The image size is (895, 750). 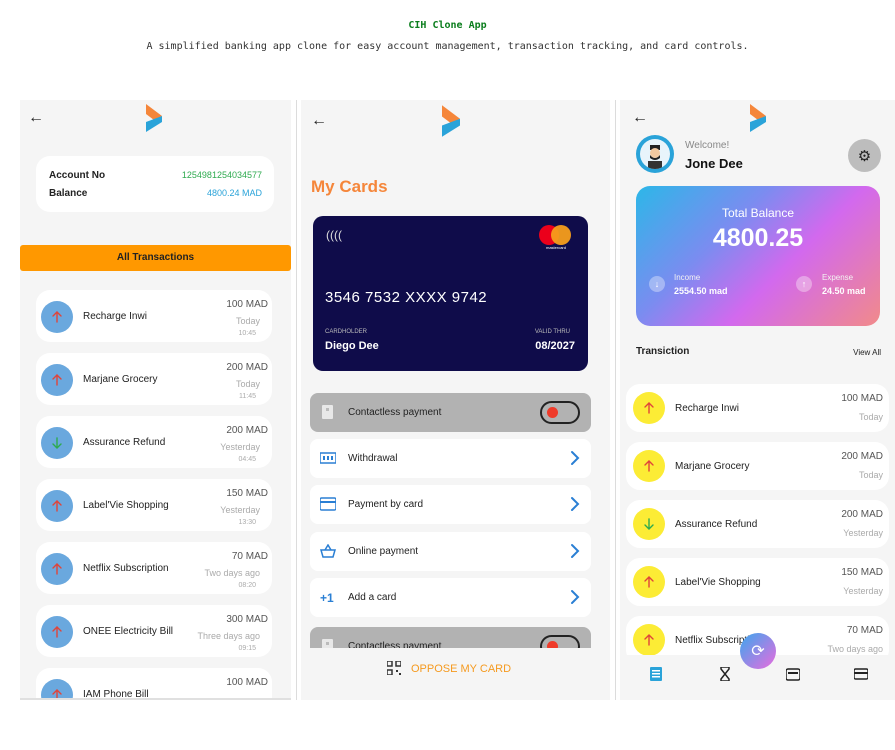 I want to click on transaction-time: 11:45, so click(x=247, y=396).